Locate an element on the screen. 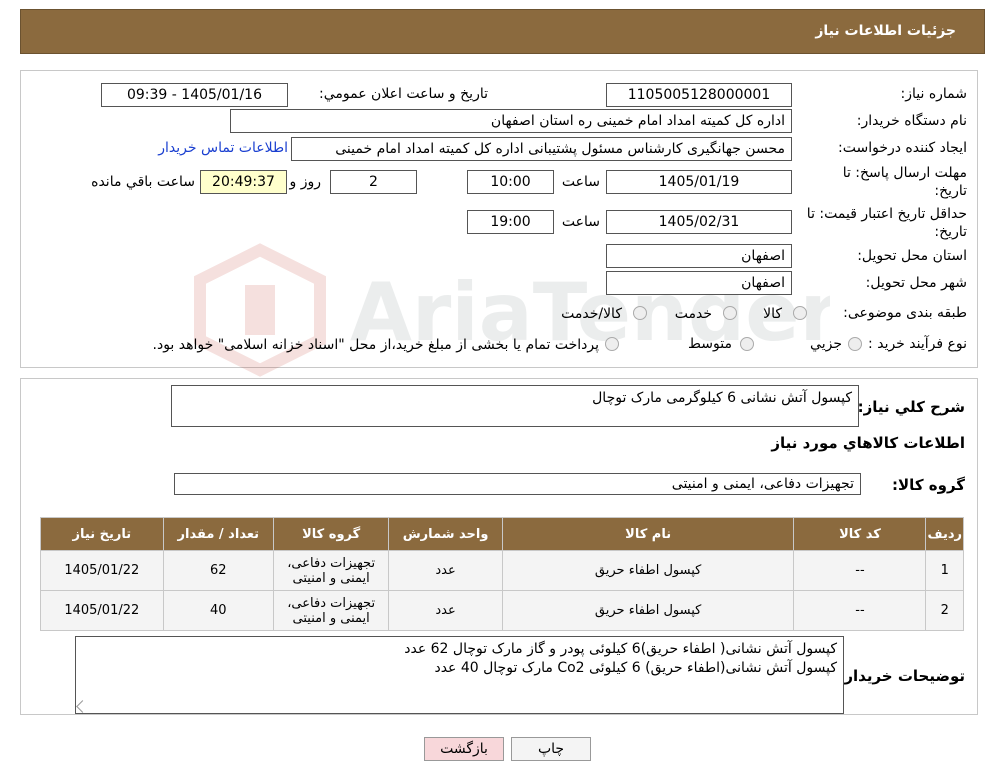 Image resolution: width=985 pixels, height=783 pixels. validity-label-date: تاریخ: is located at coordinates (950, 232).